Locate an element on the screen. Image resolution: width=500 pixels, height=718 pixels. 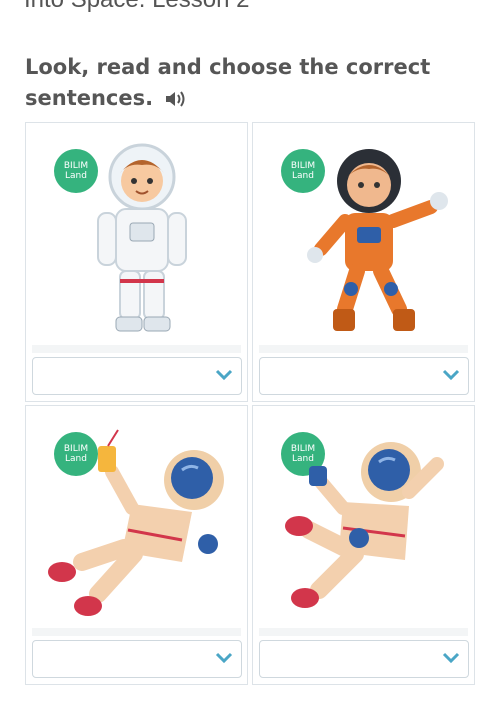
page-header: Into Space. Lesson 2 is located at coordinates (137, 7).